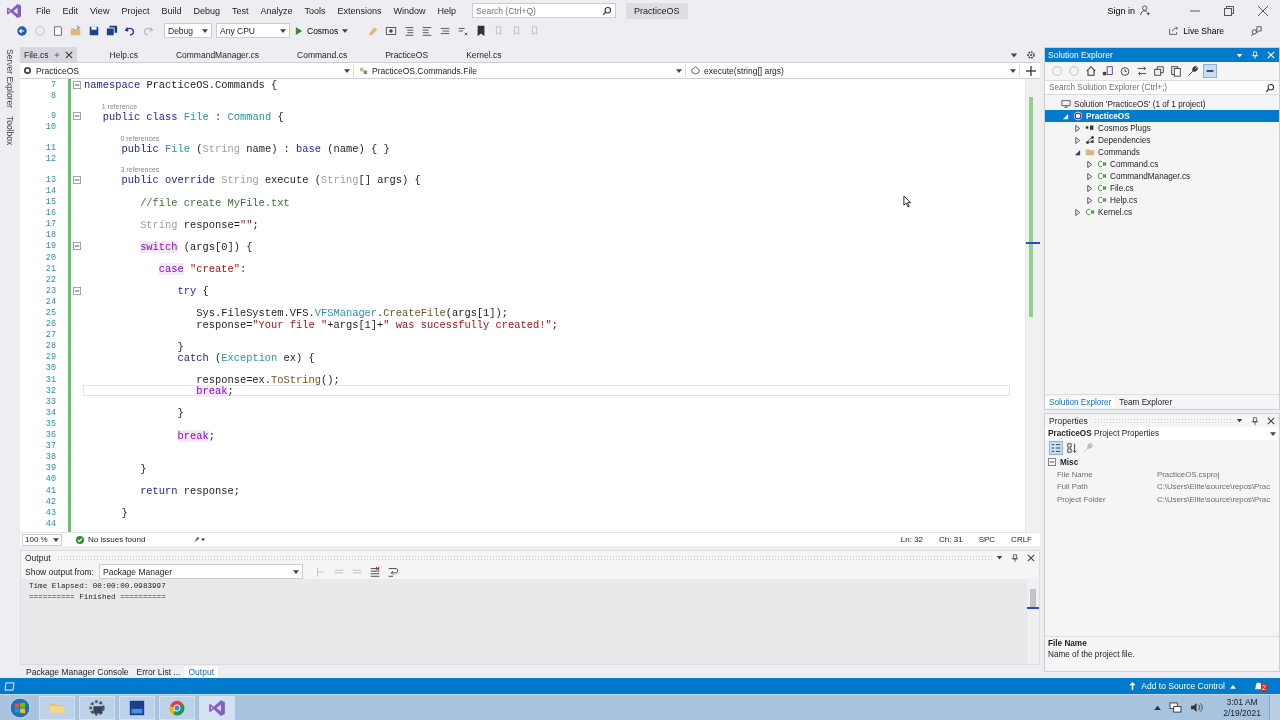  Describe the element at coordinates (1162, 433) in the screenshot. I see `object-dropdown: PracticeOS Project Properties` at that location.